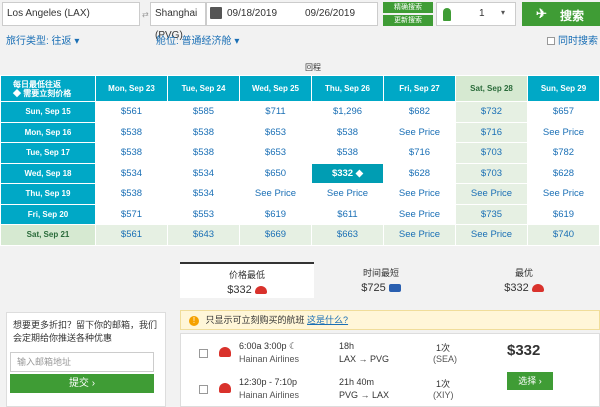 This screenshot has height=407, width=600. What do you see at coordinates (563, 112) in the screenshot?
I see `price-cell: $657` at bounding box center [563, 112].